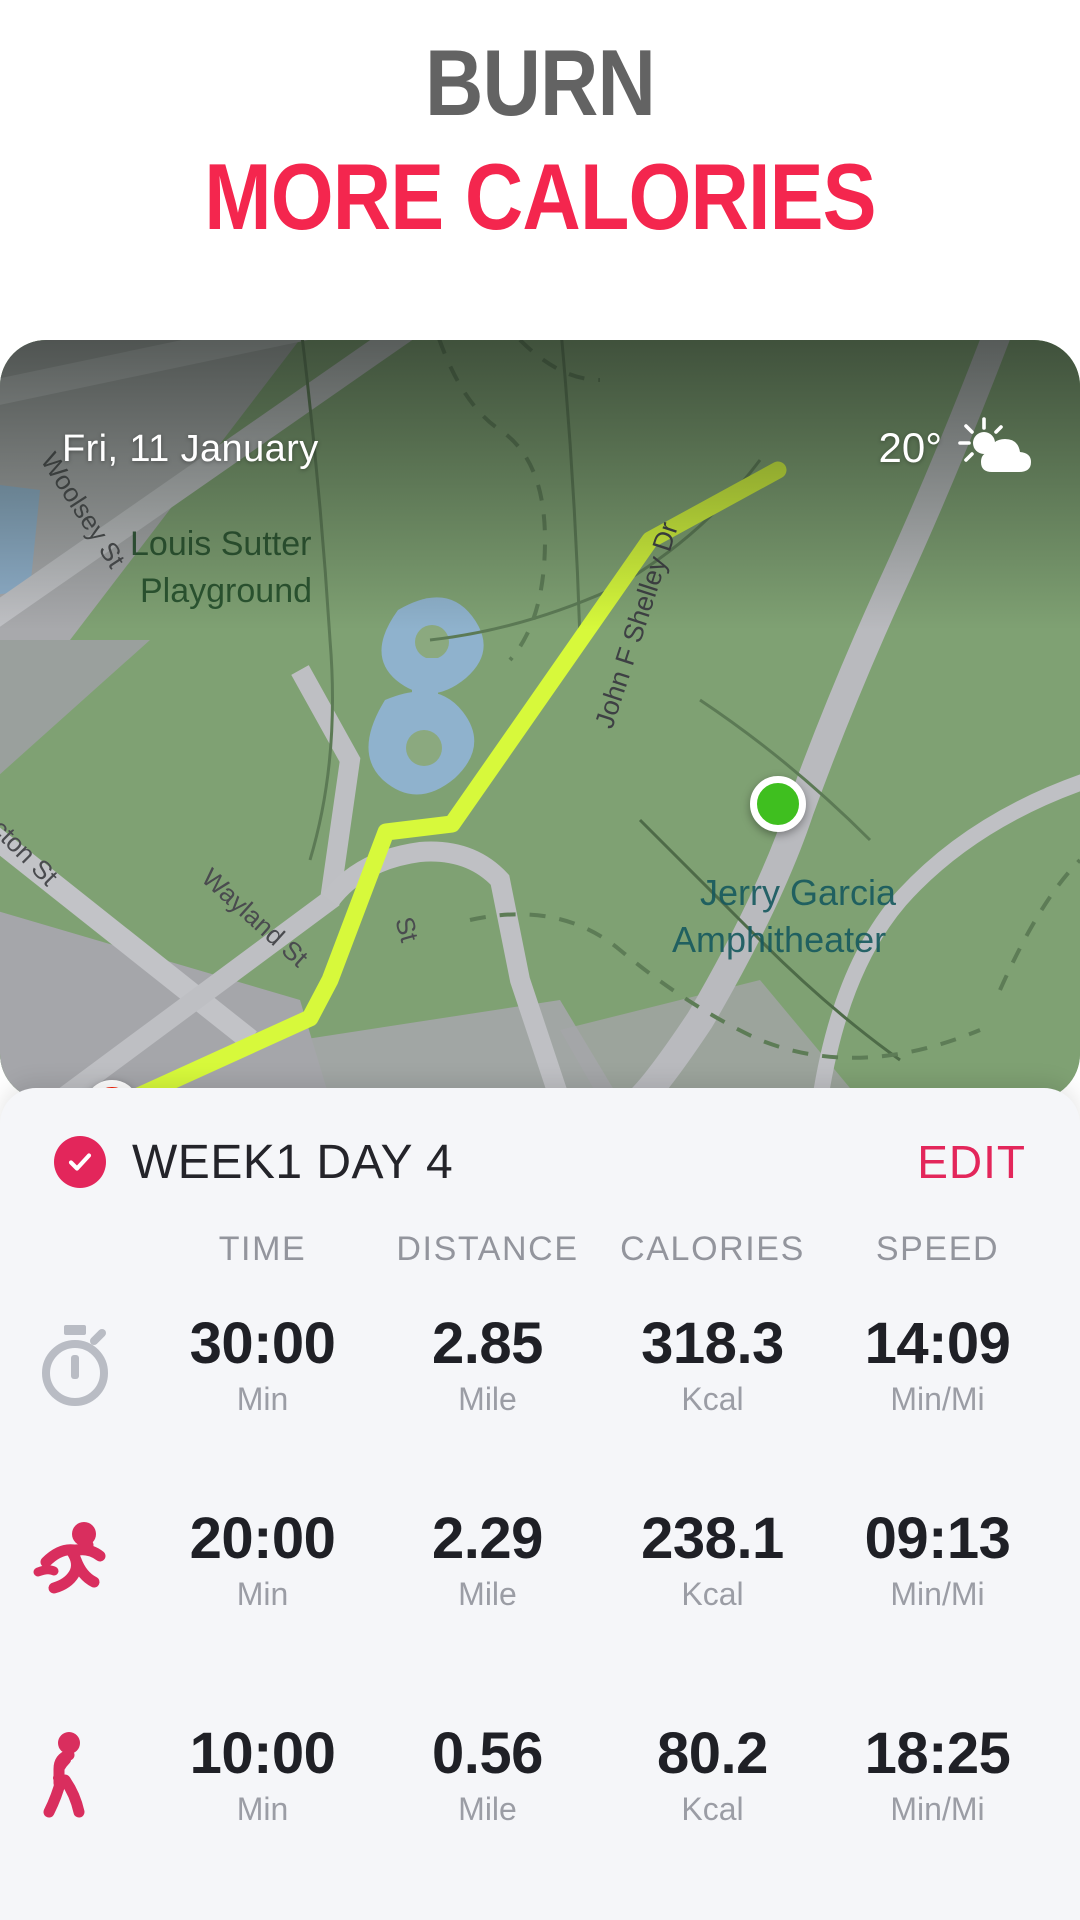  I want to click on cell-distance: 0.56 Mile, so click(487, 1774).